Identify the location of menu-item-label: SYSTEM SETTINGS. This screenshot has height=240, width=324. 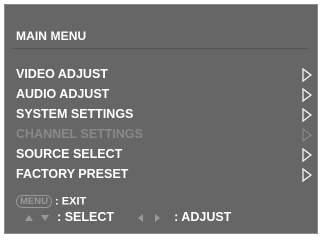
(75, 114).